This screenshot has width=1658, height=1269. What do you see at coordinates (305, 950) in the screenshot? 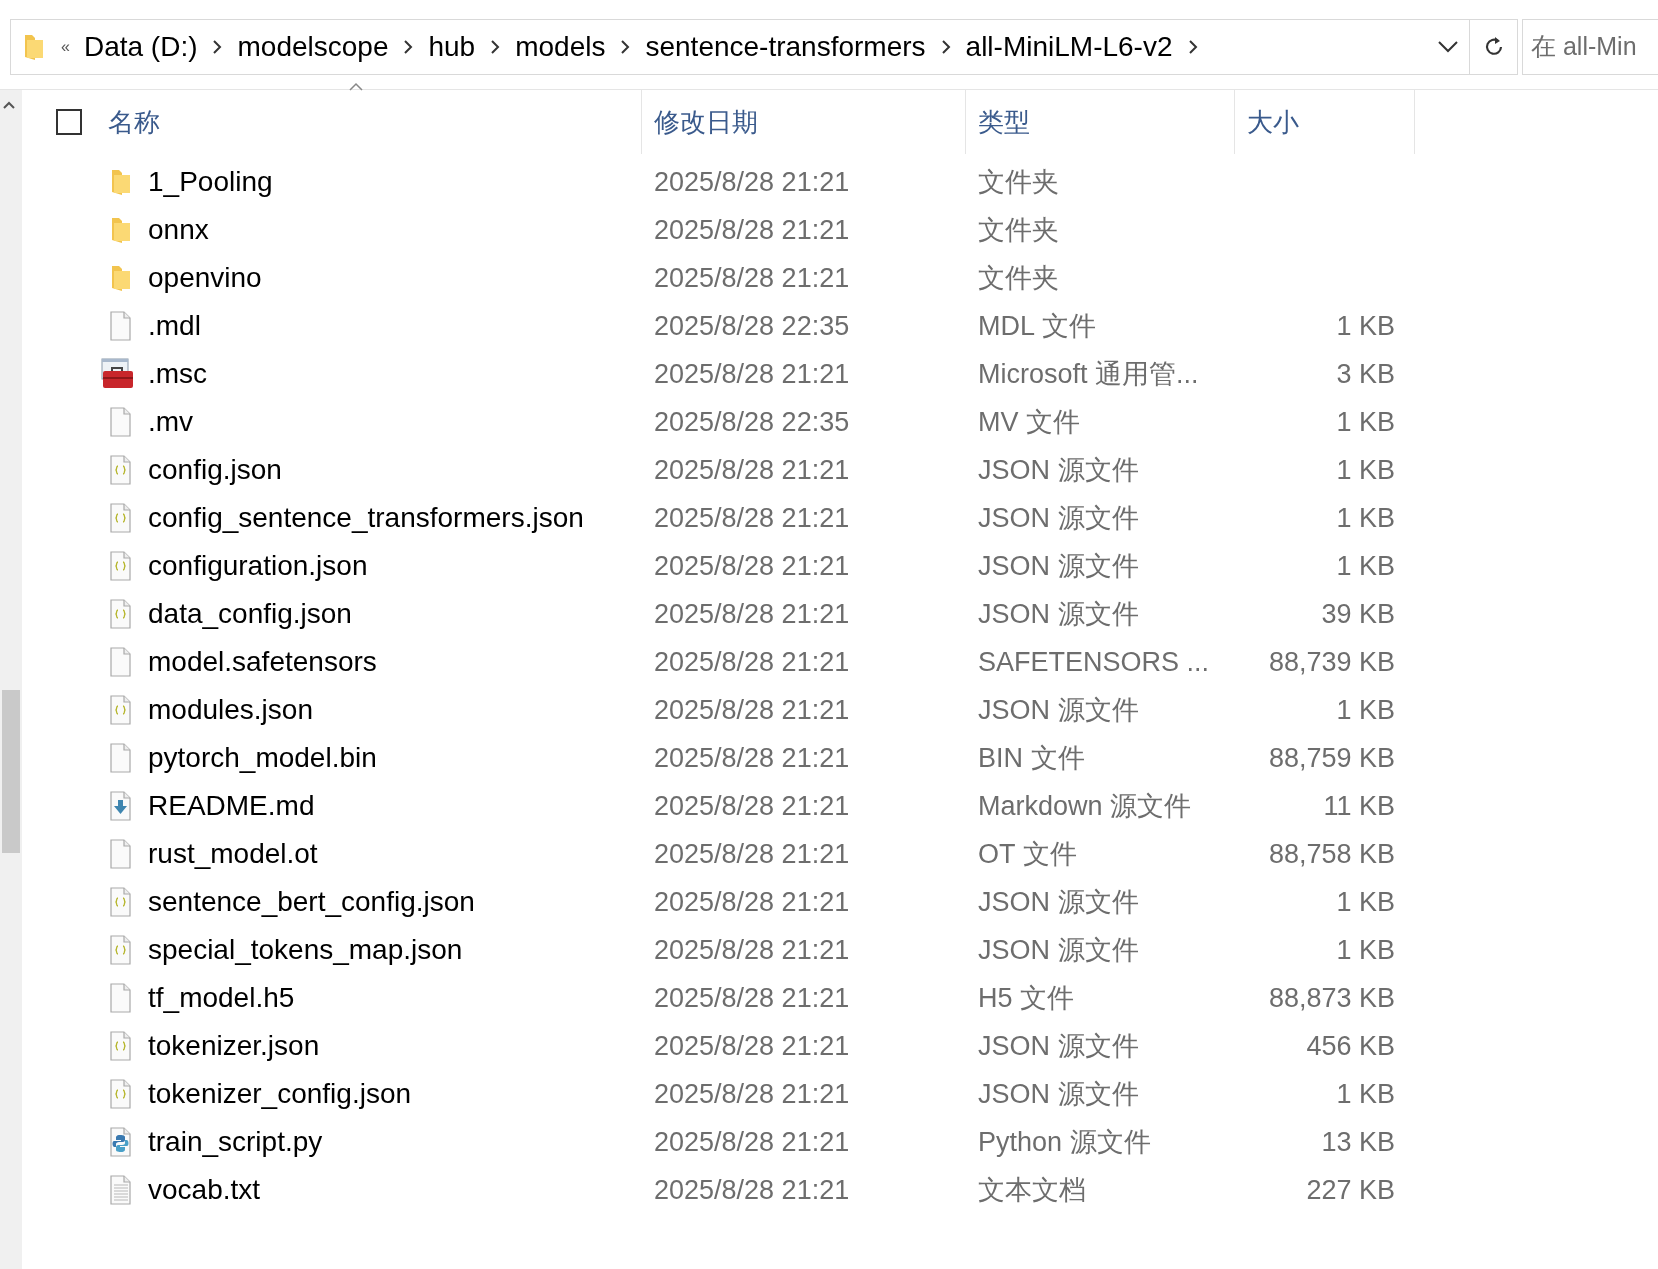
I see `file-name: special_tokens_map.json` at bounding box center [305, 950].